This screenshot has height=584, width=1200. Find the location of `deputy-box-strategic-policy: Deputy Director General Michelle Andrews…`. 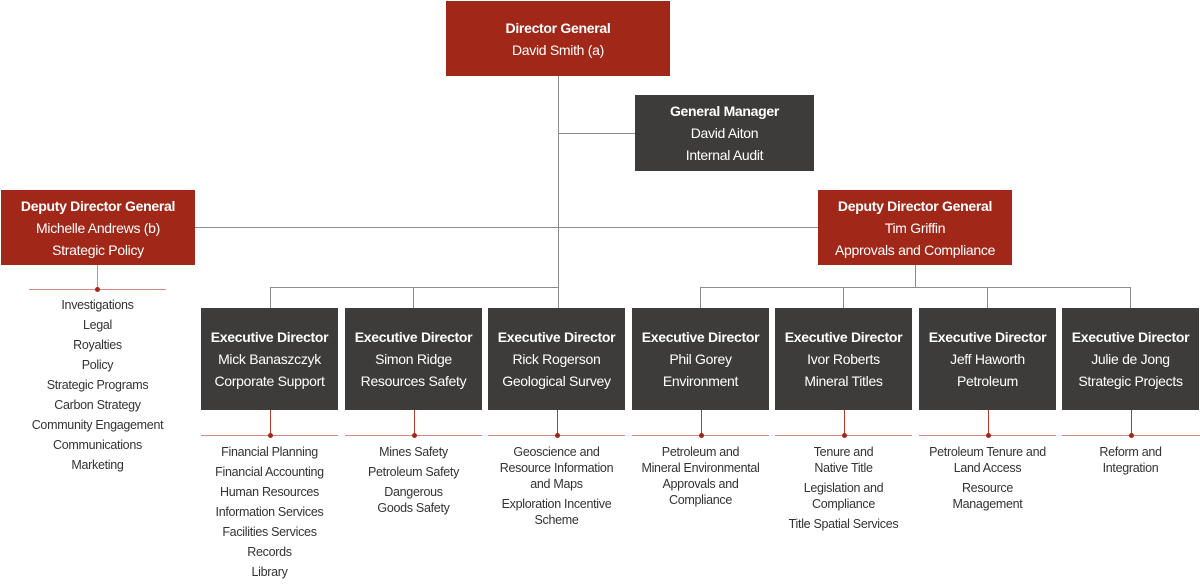

deputy-box-strategic-policy: Deputy Director General Michelle Andrews… is located at coordinates (98, 227).